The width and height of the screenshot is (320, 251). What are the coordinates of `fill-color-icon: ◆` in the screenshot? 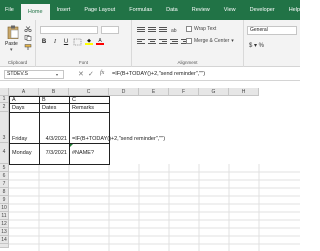 It's located at (89, 41).